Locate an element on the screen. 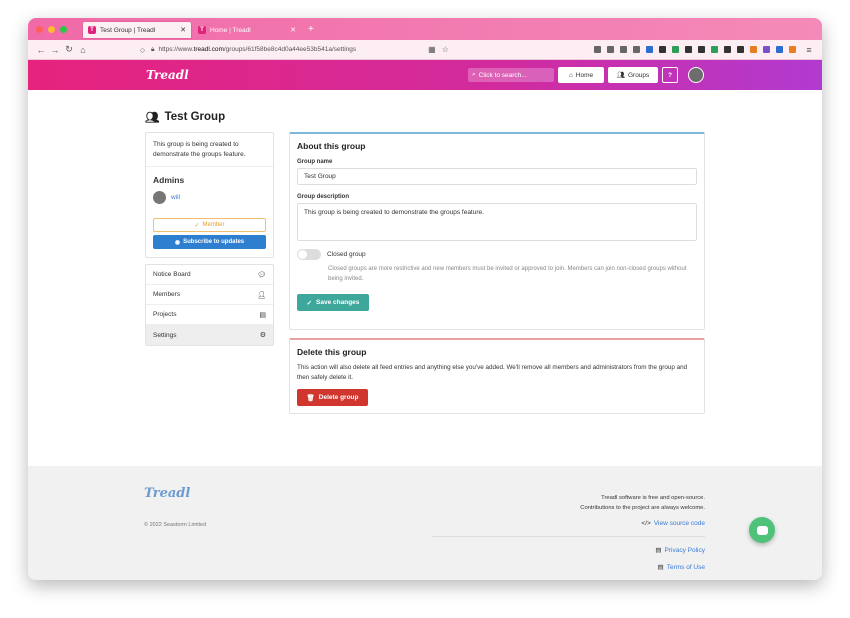  trash-icon: 🗑︎ is located at coordinates (310, 398).